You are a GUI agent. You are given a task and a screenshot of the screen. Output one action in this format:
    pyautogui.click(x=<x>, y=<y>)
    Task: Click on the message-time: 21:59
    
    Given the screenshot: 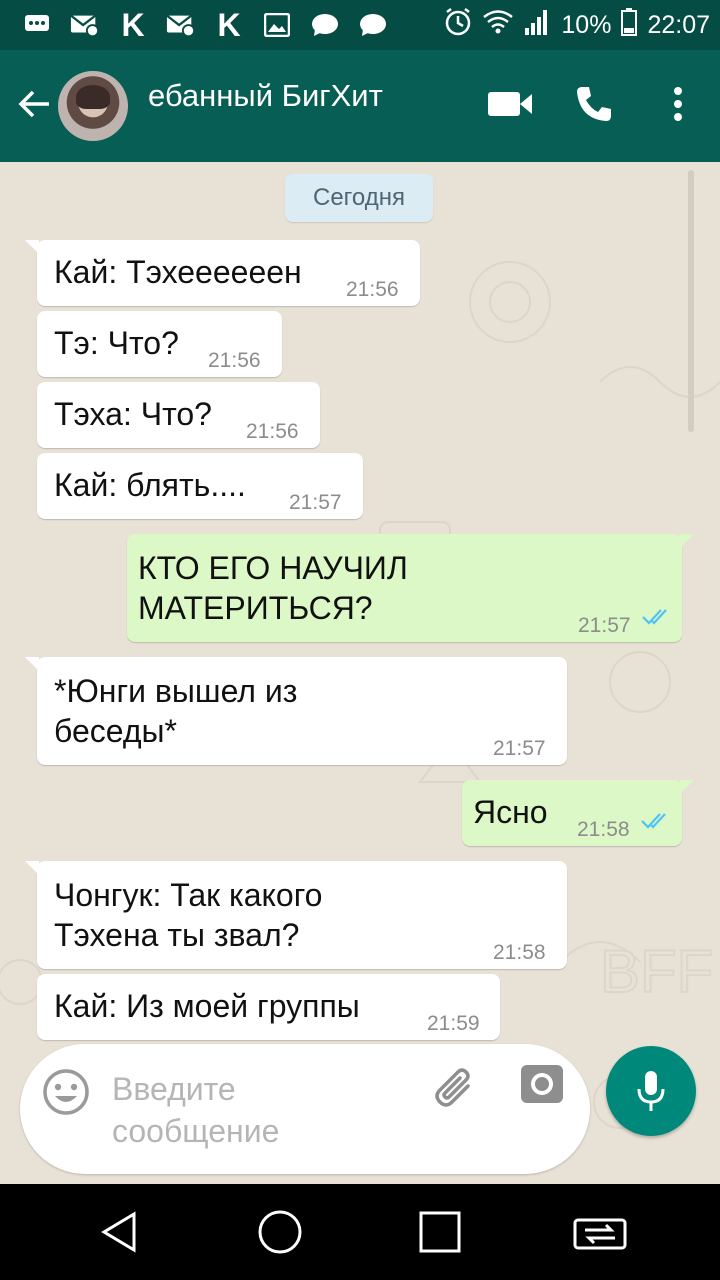 What is the action you would take?
    pyautogui.click(x=453, y=1023)
    